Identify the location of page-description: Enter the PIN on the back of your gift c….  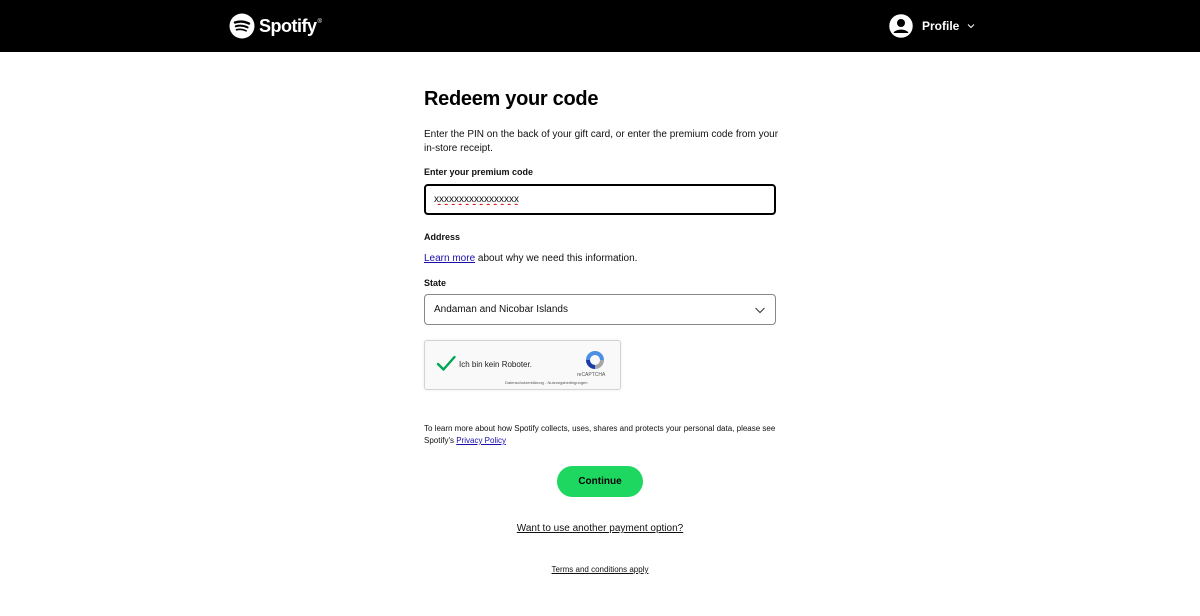
(601, 141).